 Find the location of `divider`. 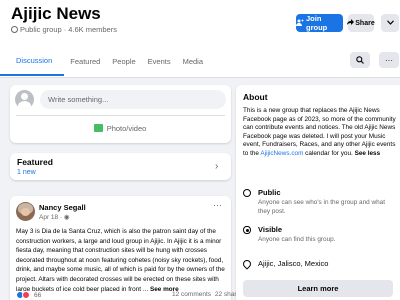

divider is located at coordinates (120, 115).